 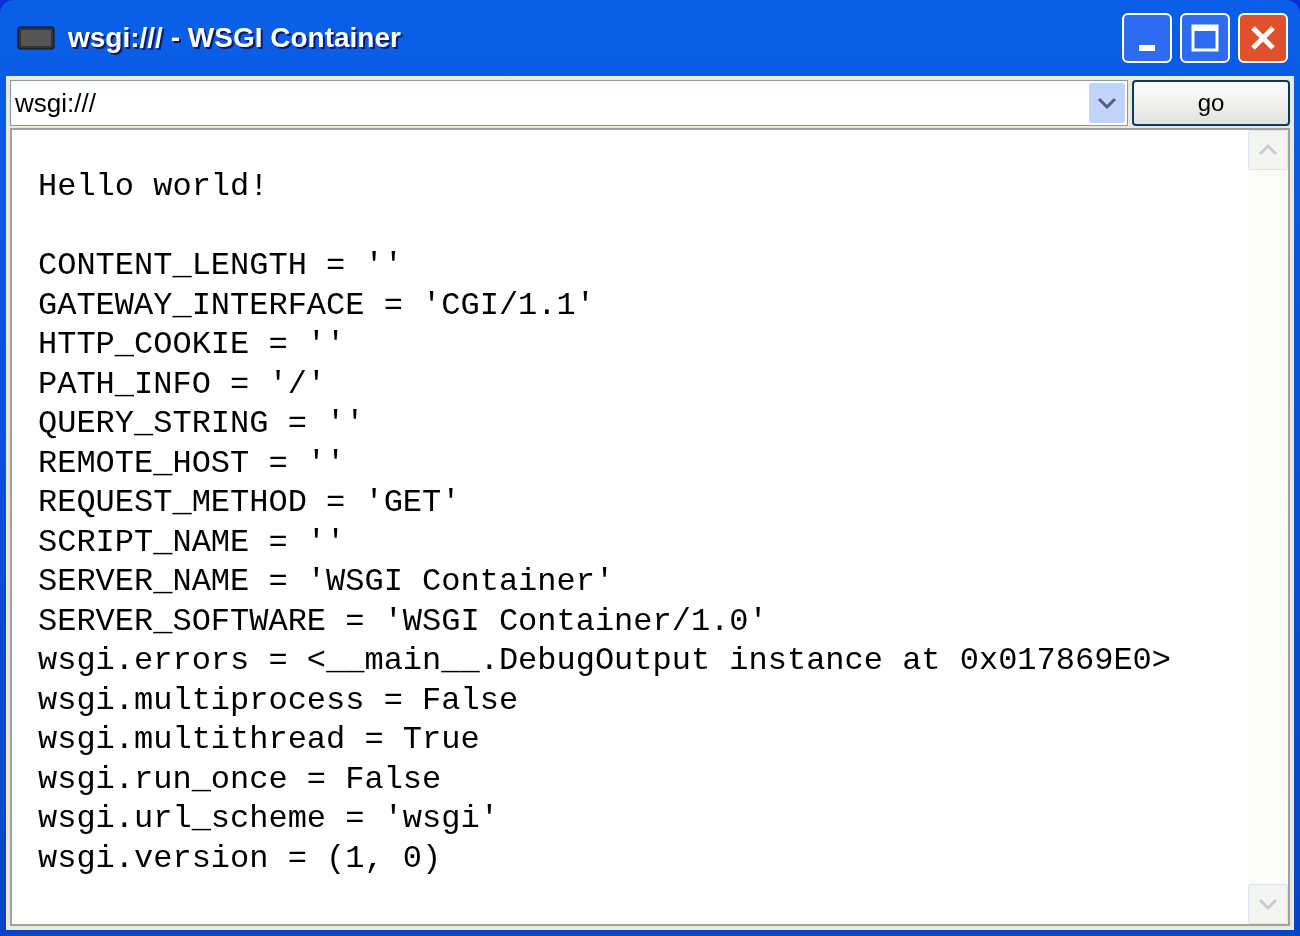 I want to click on dropdown-button, so click(x=1107, y=103).